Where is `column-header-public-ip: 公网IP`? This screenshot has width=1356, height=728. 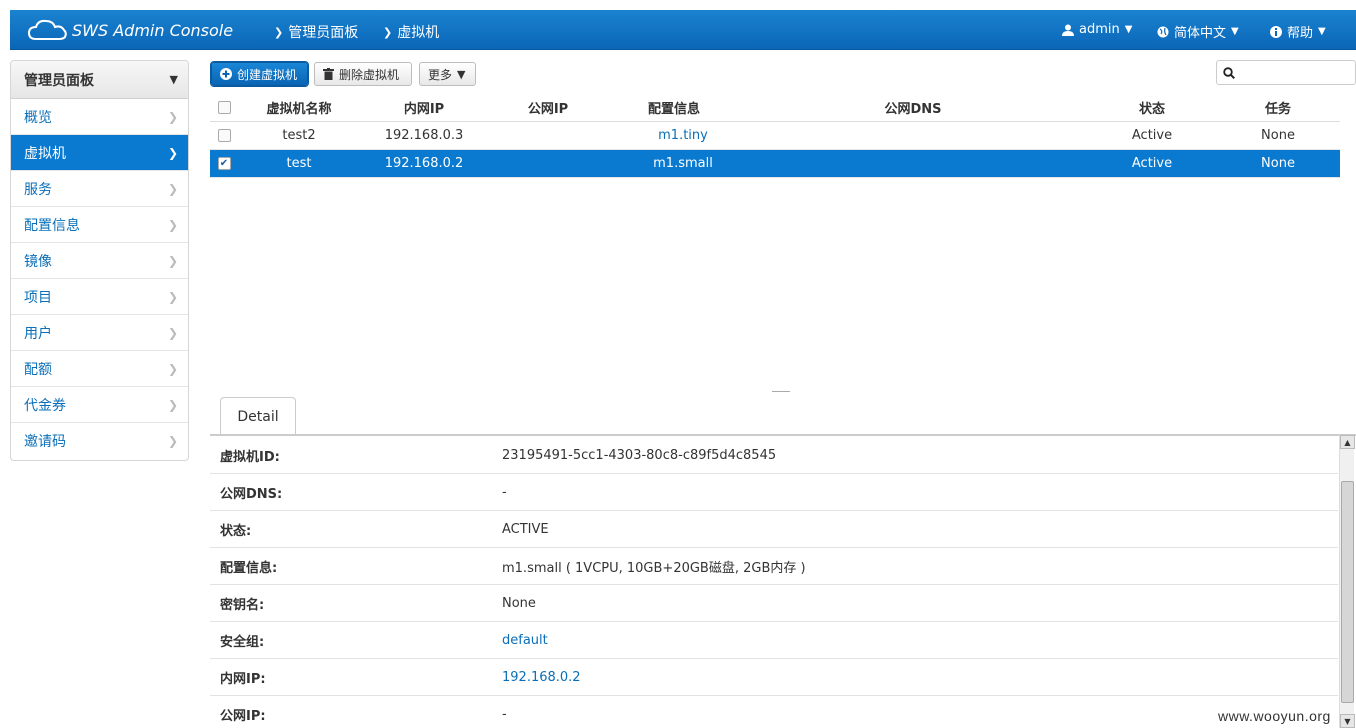
column-header-public-ip: 公网IP is located at coordinates (548, 107).